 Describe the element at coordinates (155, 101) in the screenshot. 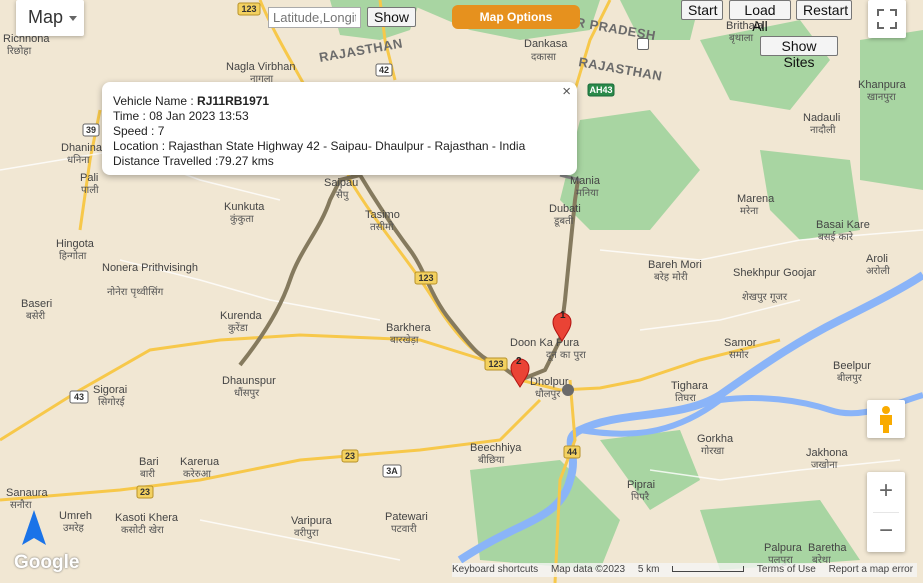

I see `vehicle-name-label: Vehicle Name :` at that location.